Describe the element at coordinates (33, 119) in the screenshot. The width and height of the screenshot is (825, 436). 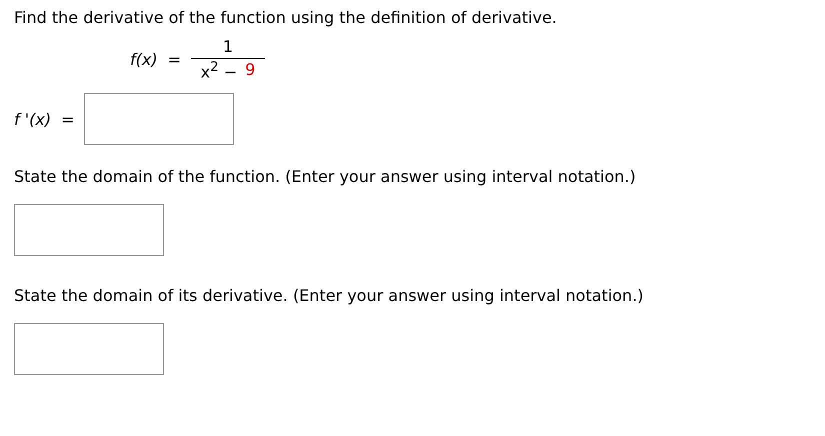
I see `derivative-label: f '(x)` at that location.